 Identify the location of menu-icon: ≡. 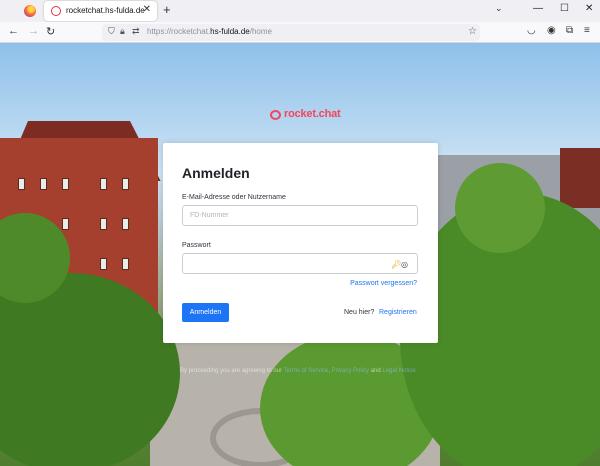
(587, 30).